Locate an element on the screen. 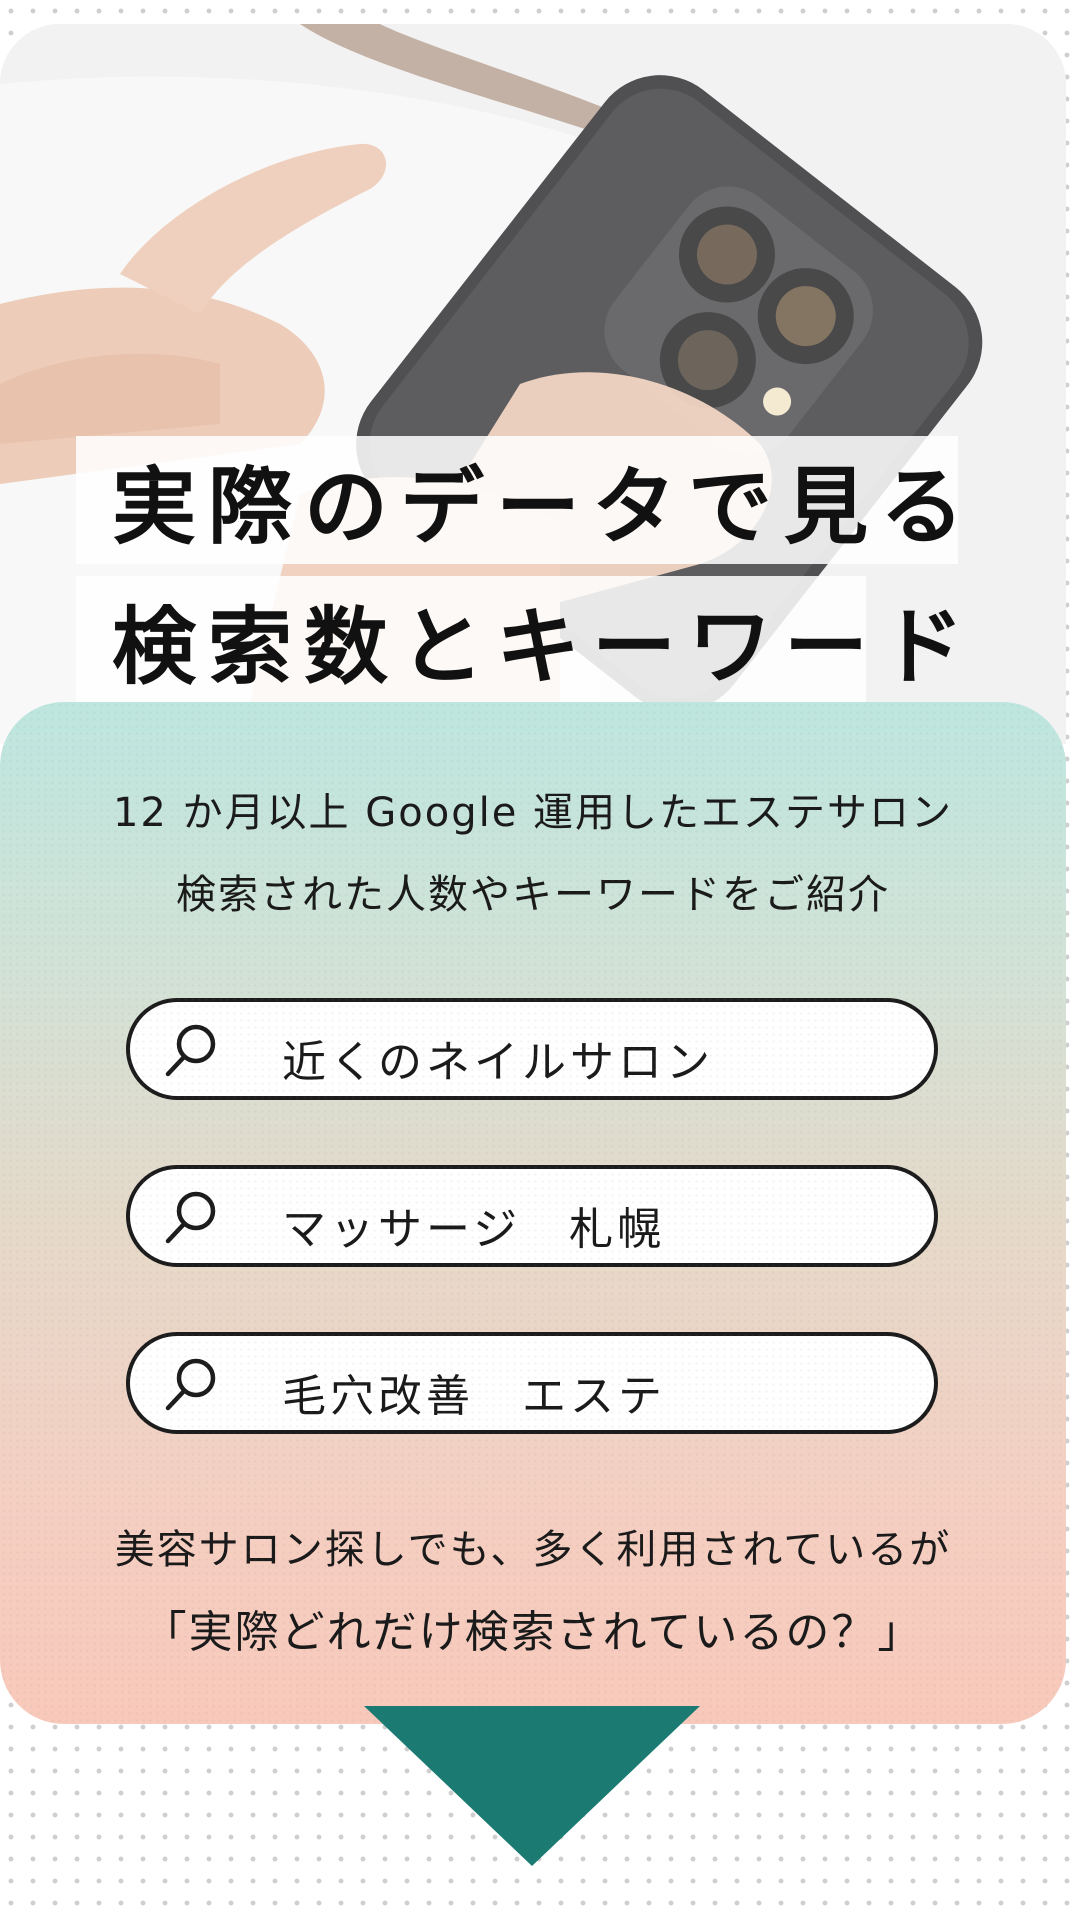 Image resolution: width=1080 pixels, height=1920 pixels. search-query-text: 毛穴改善 エステ is located at coordinates (474, 1396).